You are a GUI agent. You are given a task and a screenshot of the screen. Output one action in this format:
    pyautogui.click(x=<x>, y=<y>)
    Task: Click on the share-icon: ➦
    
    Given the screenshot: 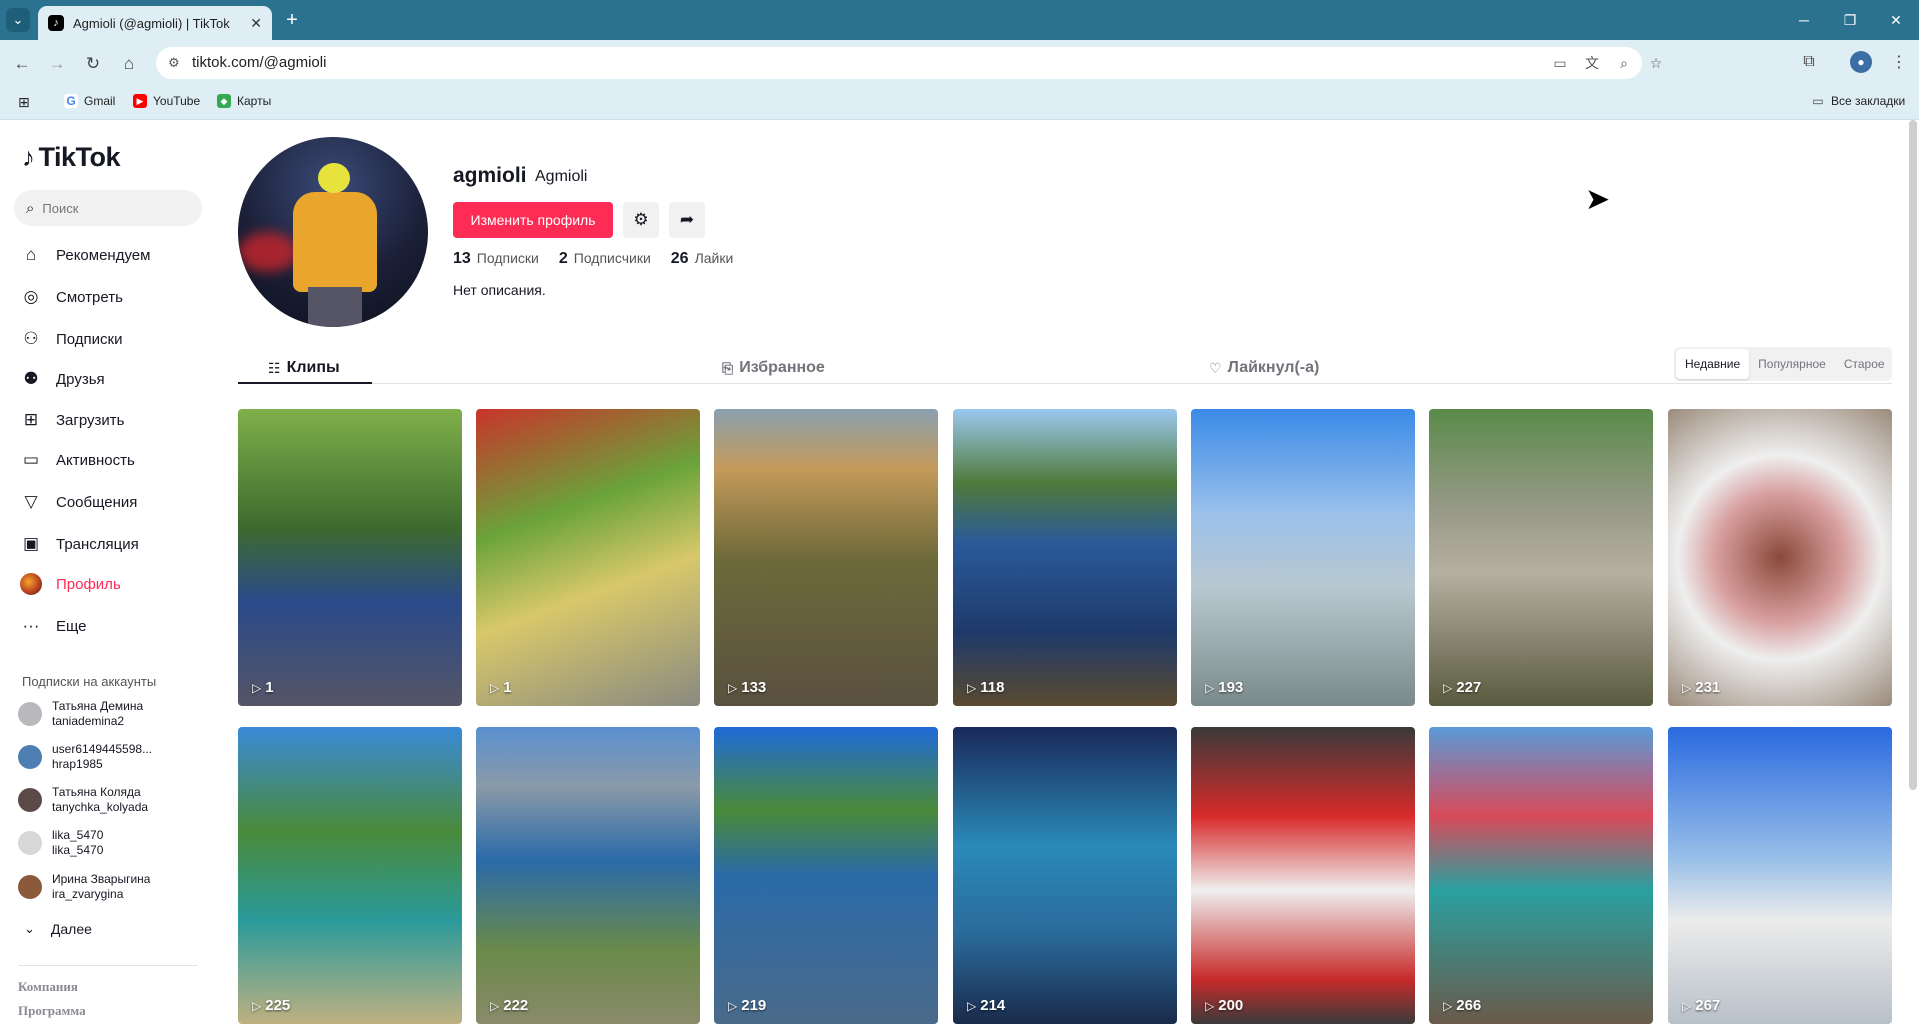 What is the action you would take?
    pyautogui.click(x=687, y=220)
    